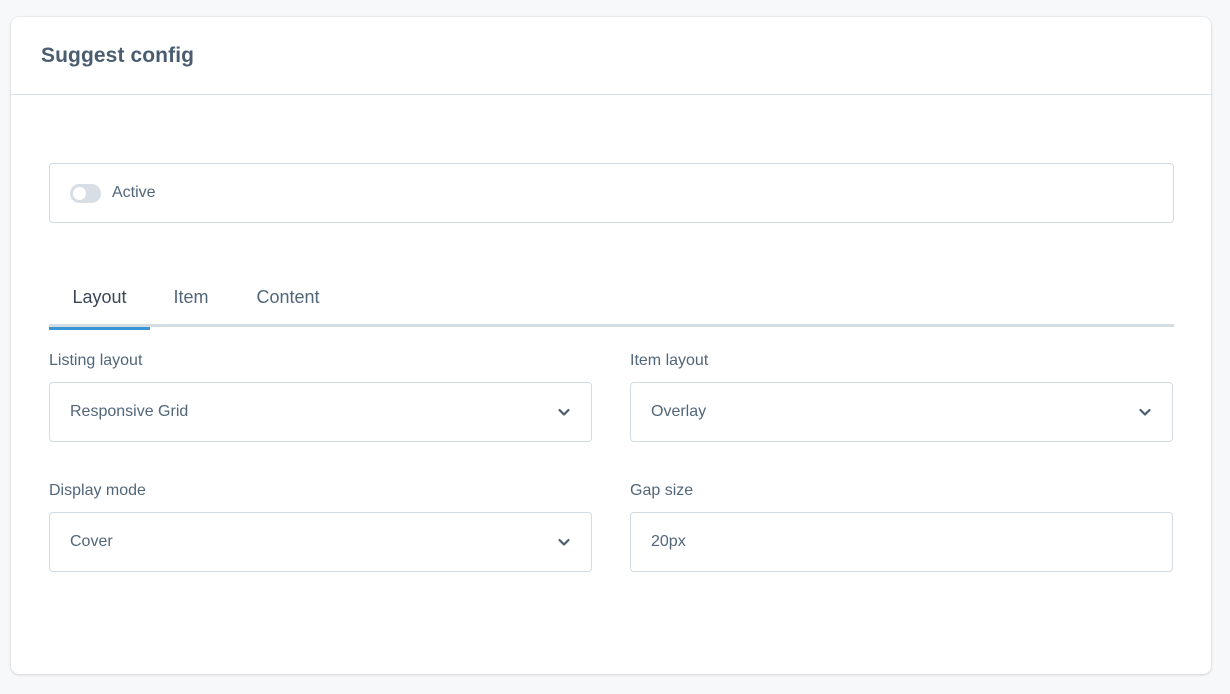 Image resolution: width=1230 pixels, height=694 pixels. I want to click on active-toggle-label: Active, so click(134, 192).